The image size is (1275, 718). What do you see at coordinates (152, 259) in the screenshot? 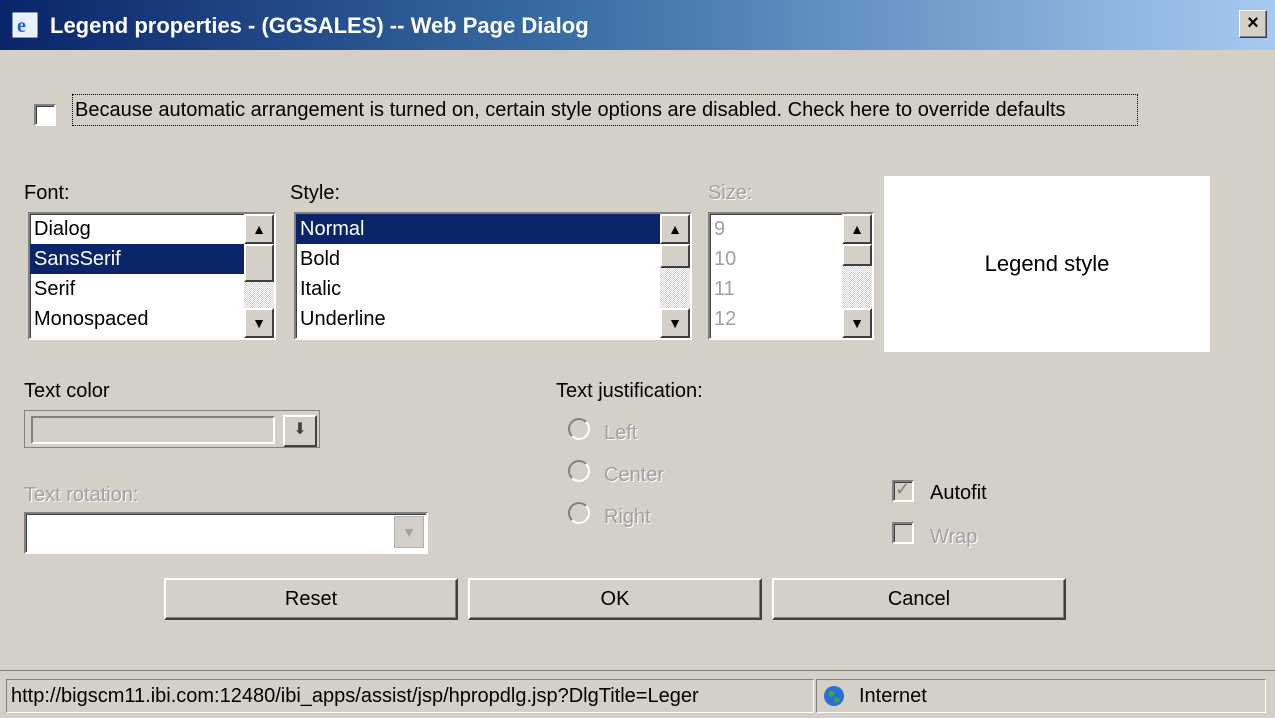
I see `list-item: SansSerif` at bounding box center [152, 259].